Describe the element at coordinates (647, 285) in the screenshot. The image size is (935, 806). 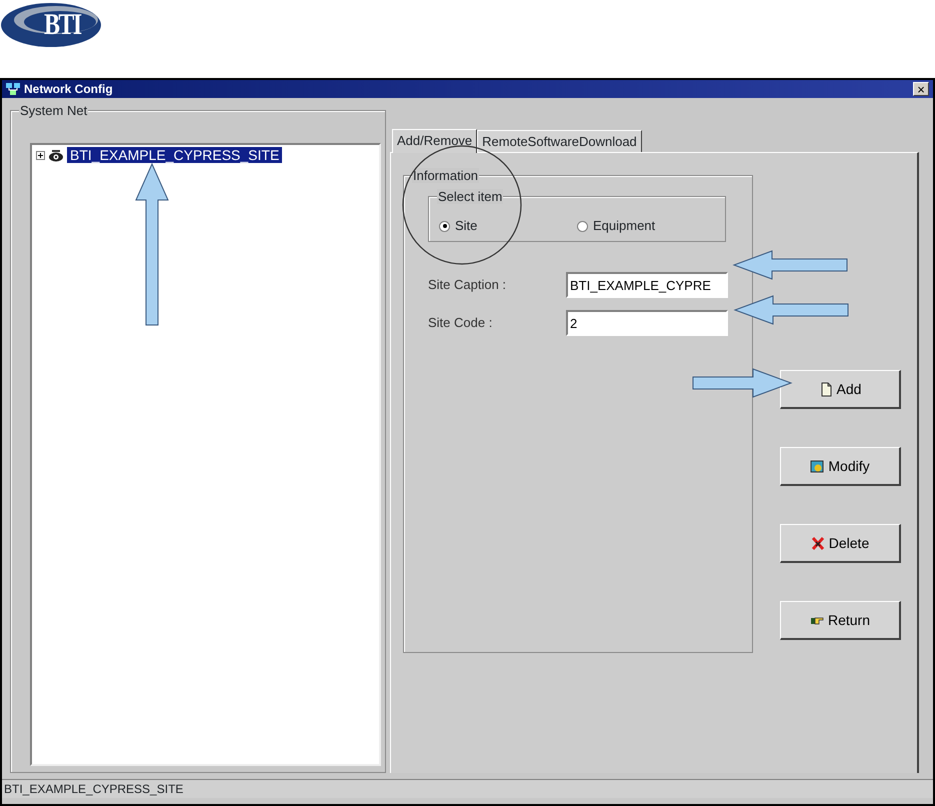
I see `input-field: BTI_EXAMPLE_CYPRE` at that location.